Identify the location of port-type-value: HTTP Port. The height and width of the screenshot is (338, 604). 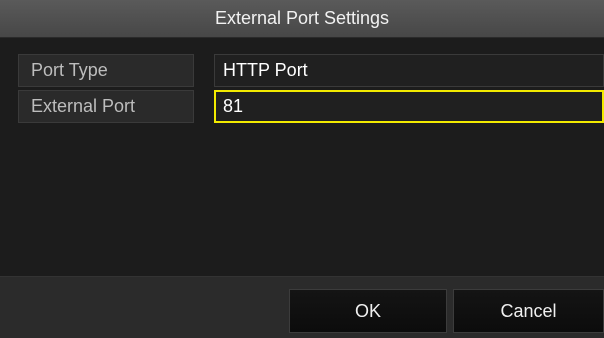
(409, 70).